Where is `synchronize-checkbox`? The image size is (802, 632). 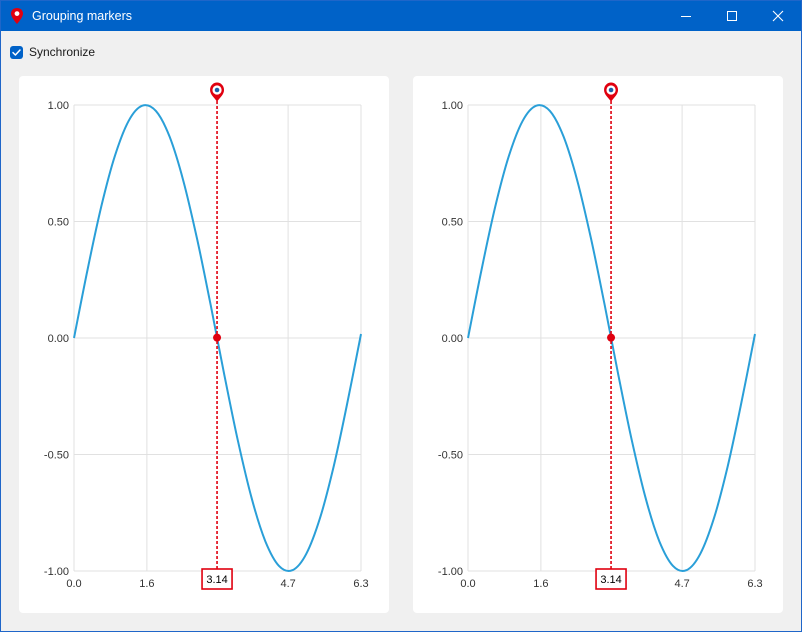 synchronize-checkbox is located at coordinates (16, 52).